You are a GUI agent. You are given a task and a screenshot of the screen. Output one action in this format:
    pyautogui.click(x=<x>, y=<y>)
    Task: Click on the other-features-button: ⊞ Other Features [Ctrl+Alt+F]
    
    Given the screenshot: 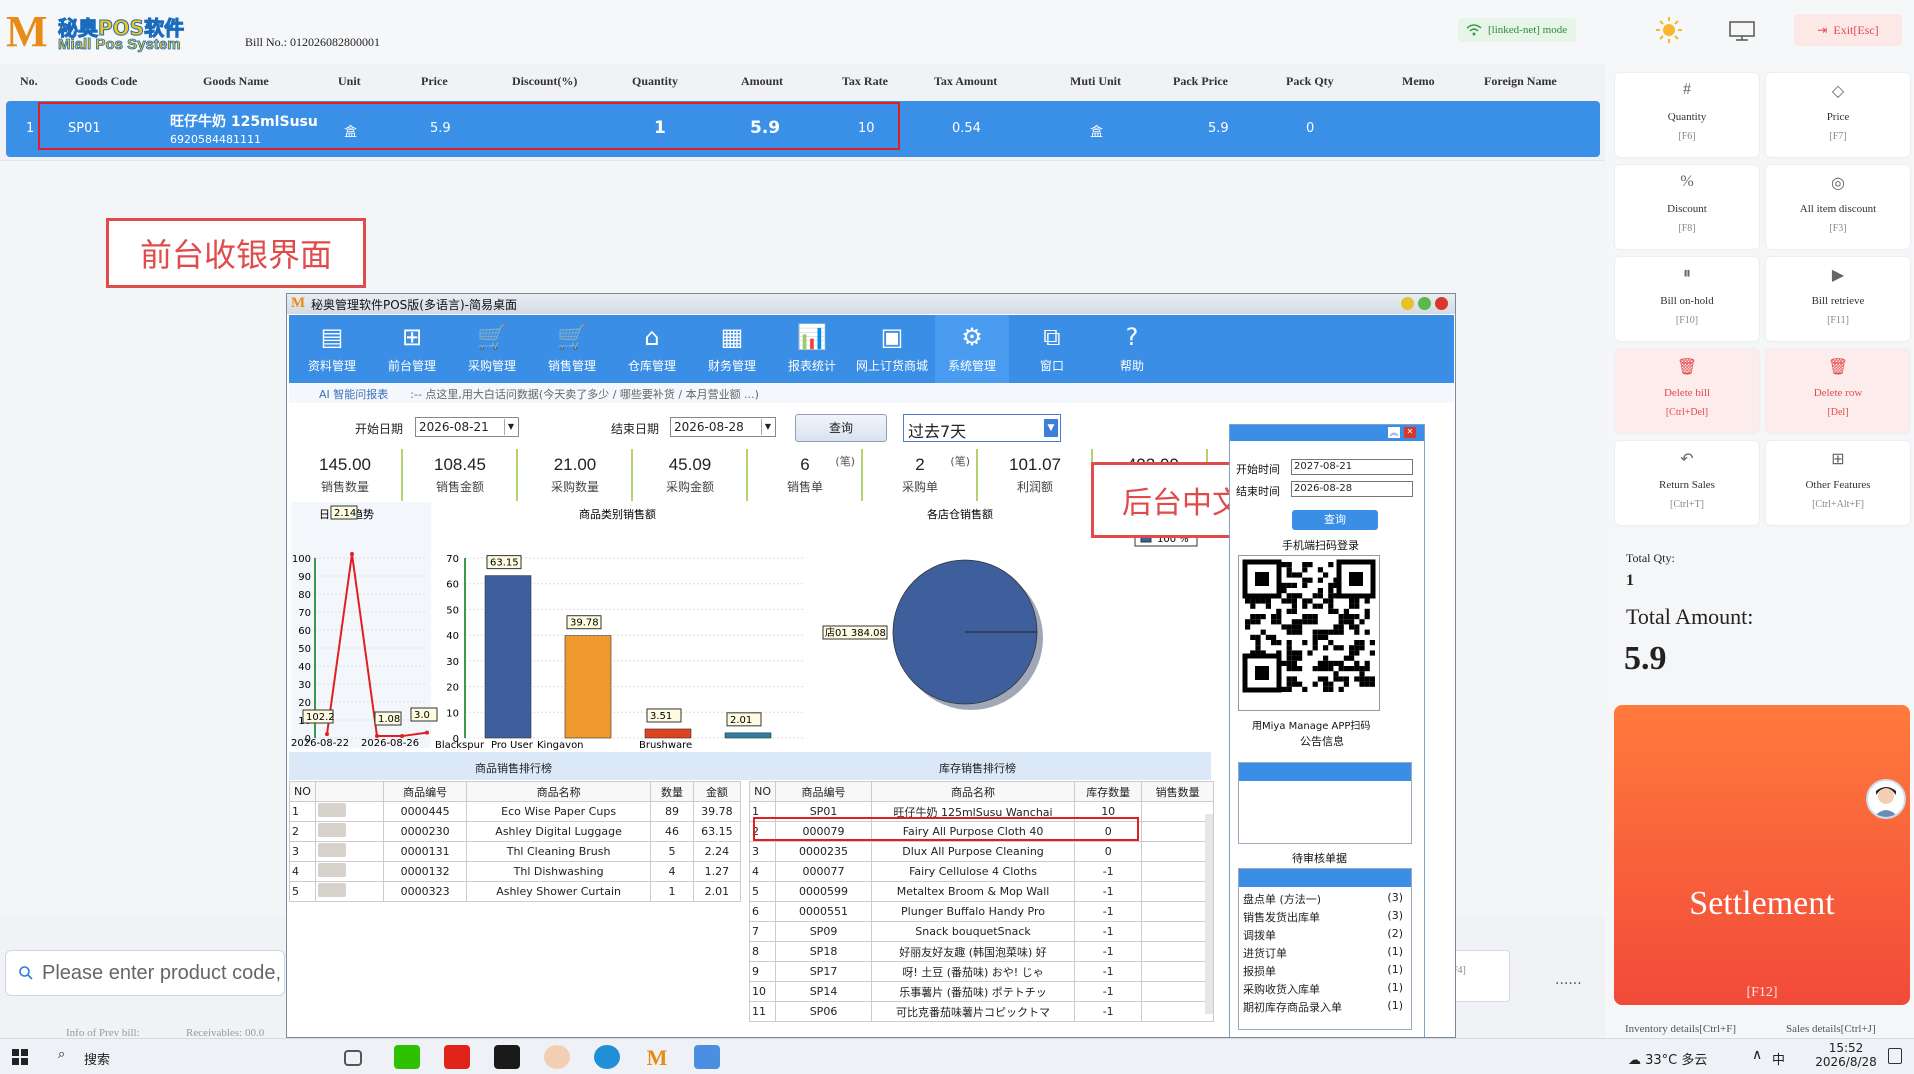 What is the action you would take?
    pyautogui.click(x=1838, y=483)
    